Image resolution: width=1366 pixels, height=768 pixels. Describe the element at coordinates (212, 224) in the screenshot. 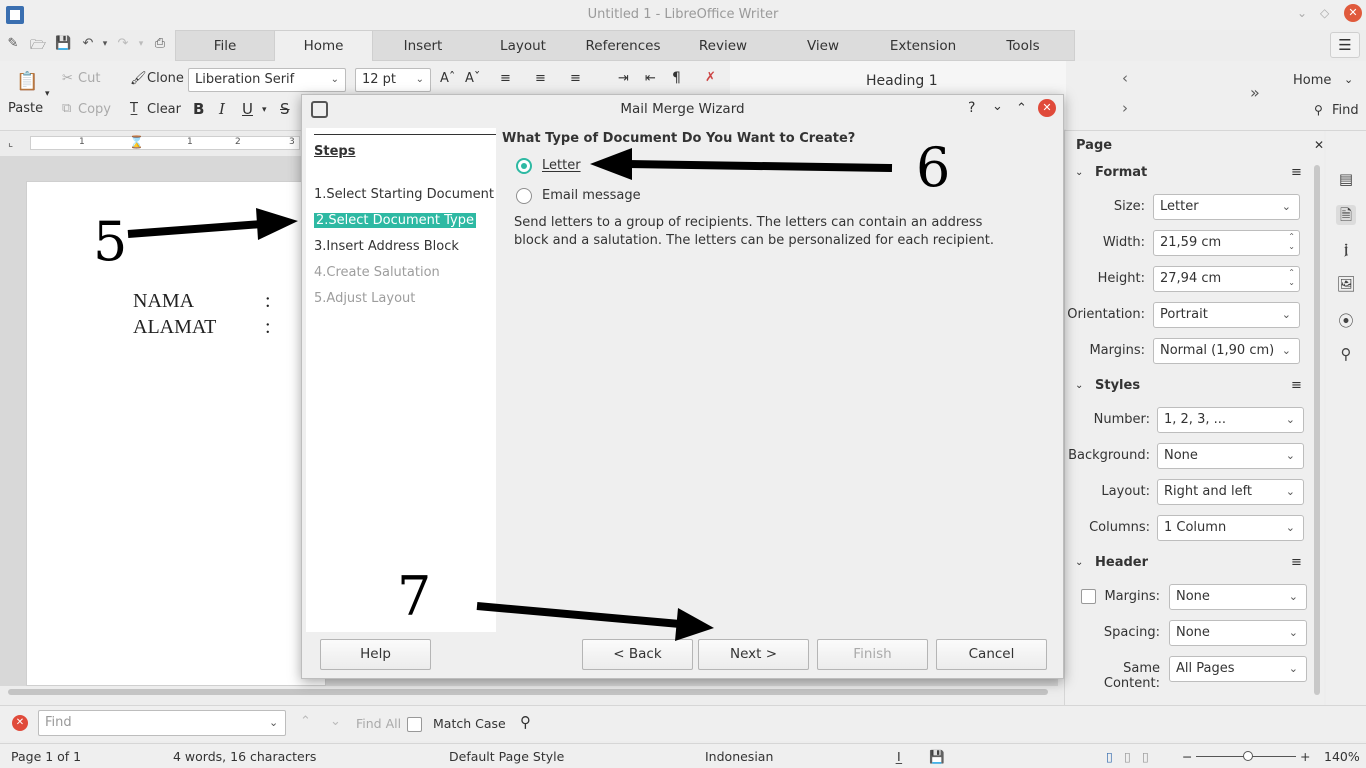

I see `arrow-to-document-type` at that location.